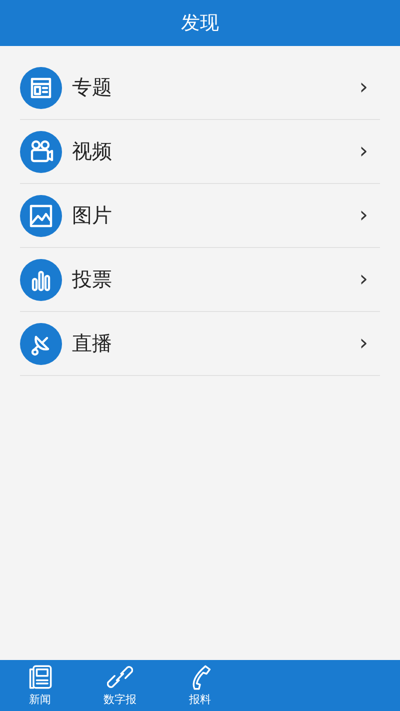 This screenshot has height=711, width=400. What do you see at coordinates (200, 88) in the screenshot?
I see `menu-item: 专题 ›` at bounding box center [200, 88].